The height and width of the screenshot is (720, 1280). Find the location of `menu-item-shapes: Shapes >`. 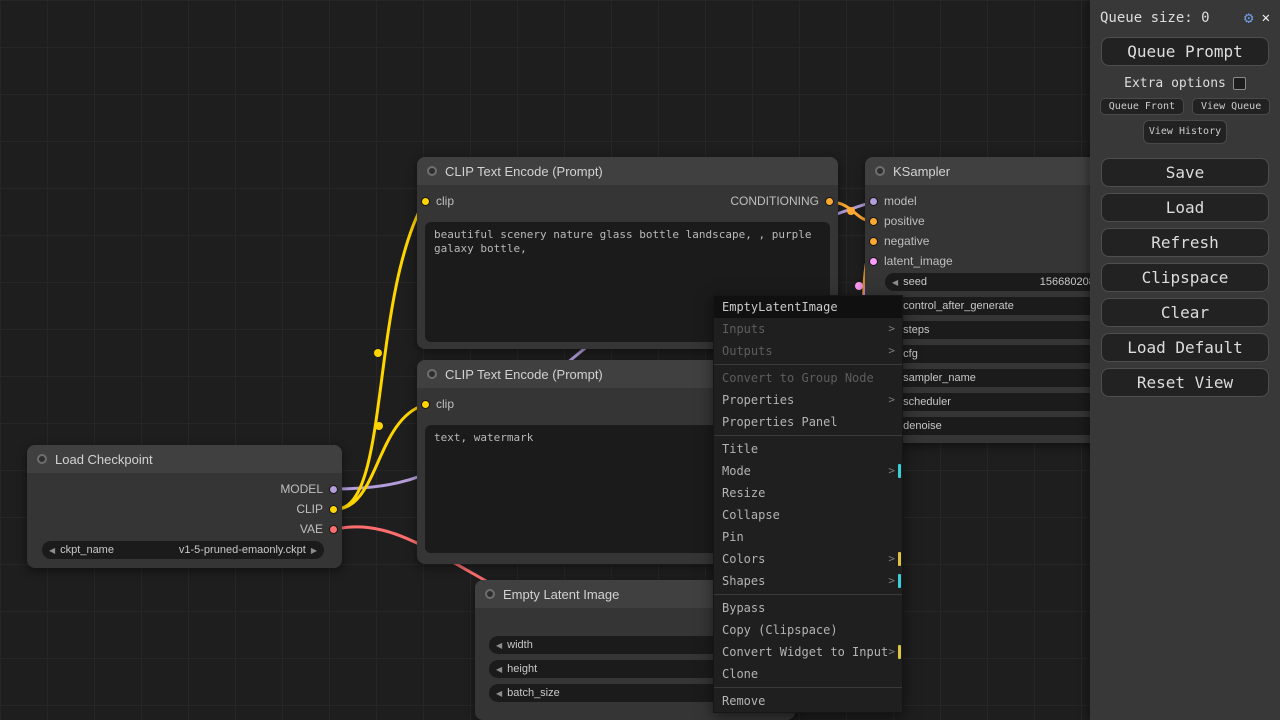

menu-item-shapes: Shapes > is located at coordinates (808, 581).